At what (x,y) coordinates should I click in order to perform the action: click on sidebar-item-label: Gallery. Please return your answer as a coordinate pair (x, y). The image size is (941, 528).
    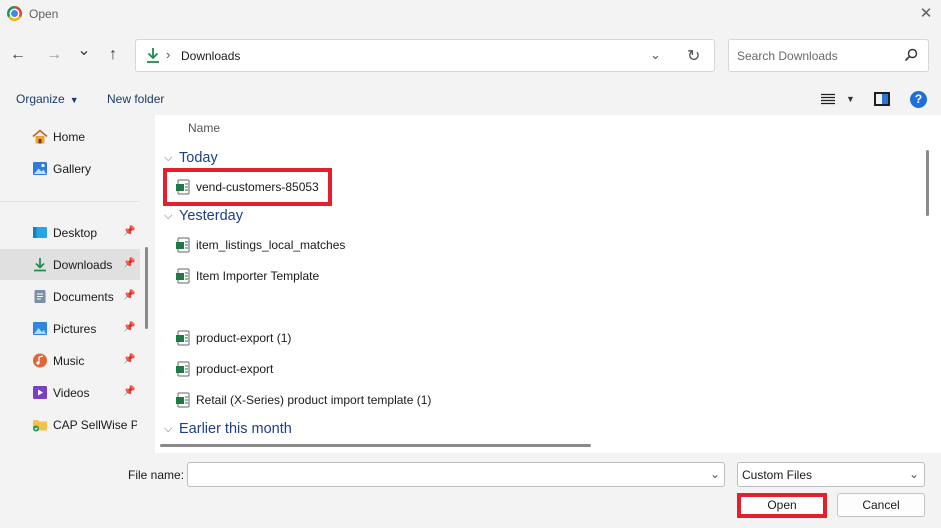
    Looking at the image, I should click on (72, 169).